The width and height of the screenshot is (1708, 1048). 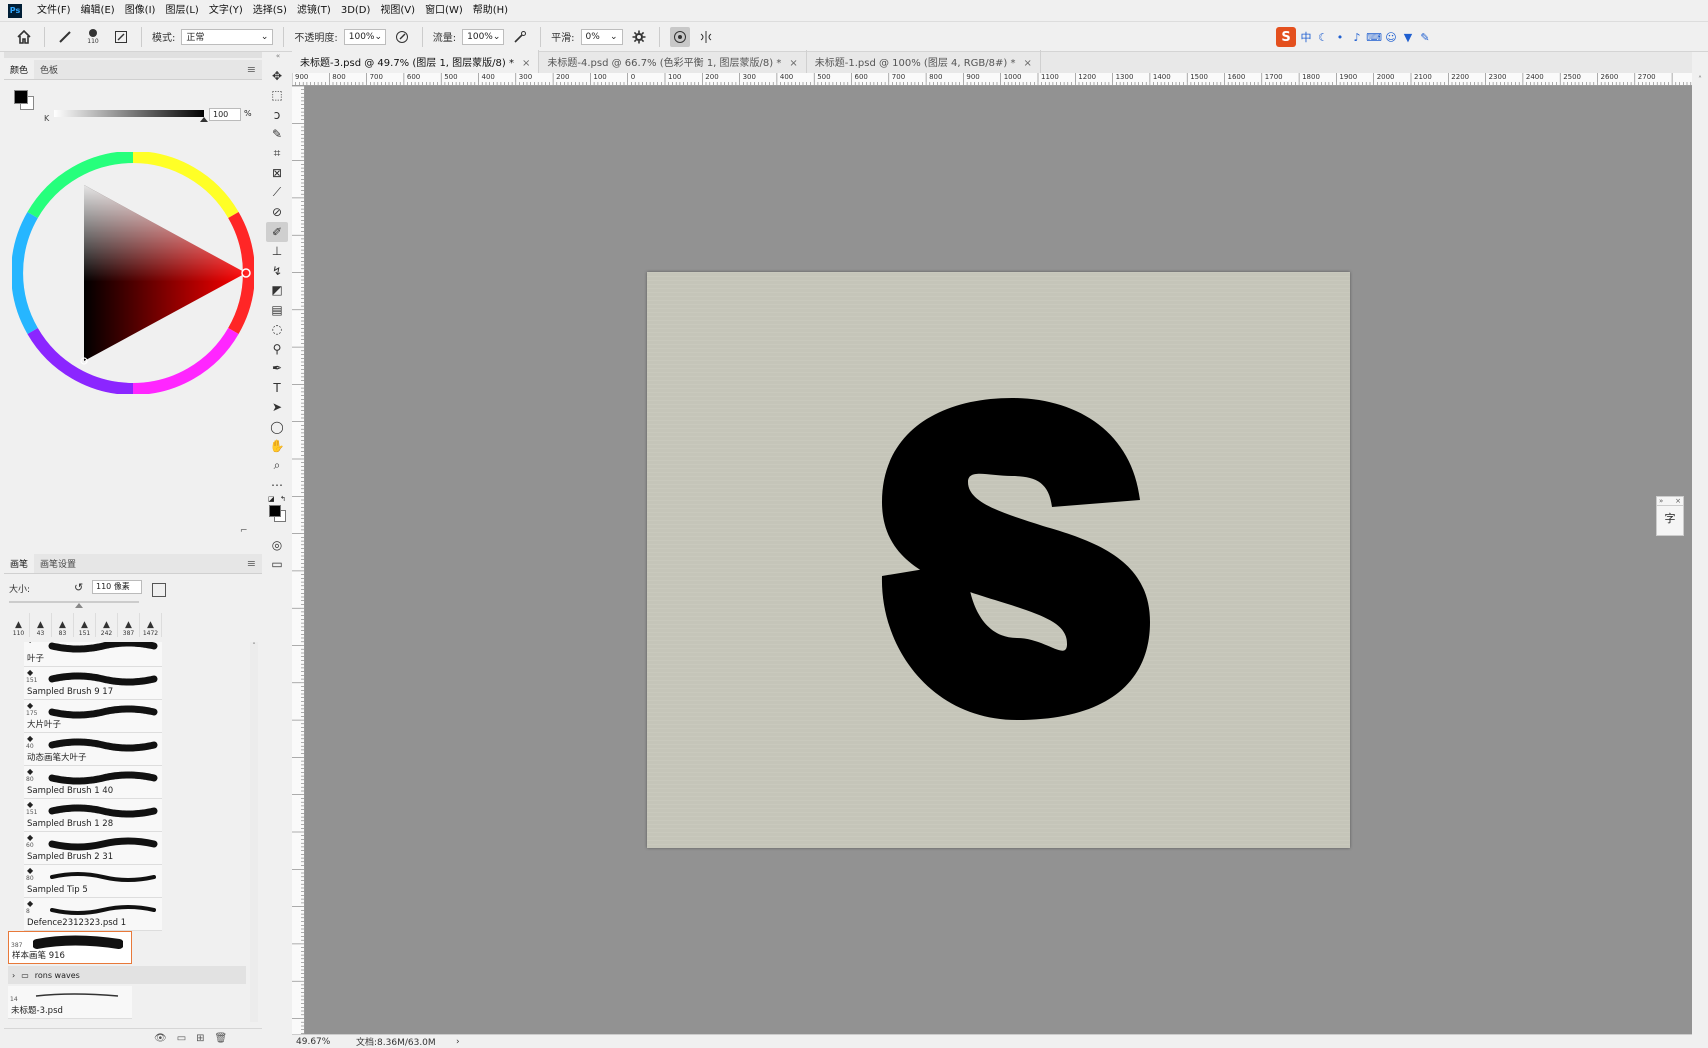 What do you see at coordinates (277, 174) in the screenshot?
I see `frame-tool-icon: ⊠` at bounding box center [277, 174].